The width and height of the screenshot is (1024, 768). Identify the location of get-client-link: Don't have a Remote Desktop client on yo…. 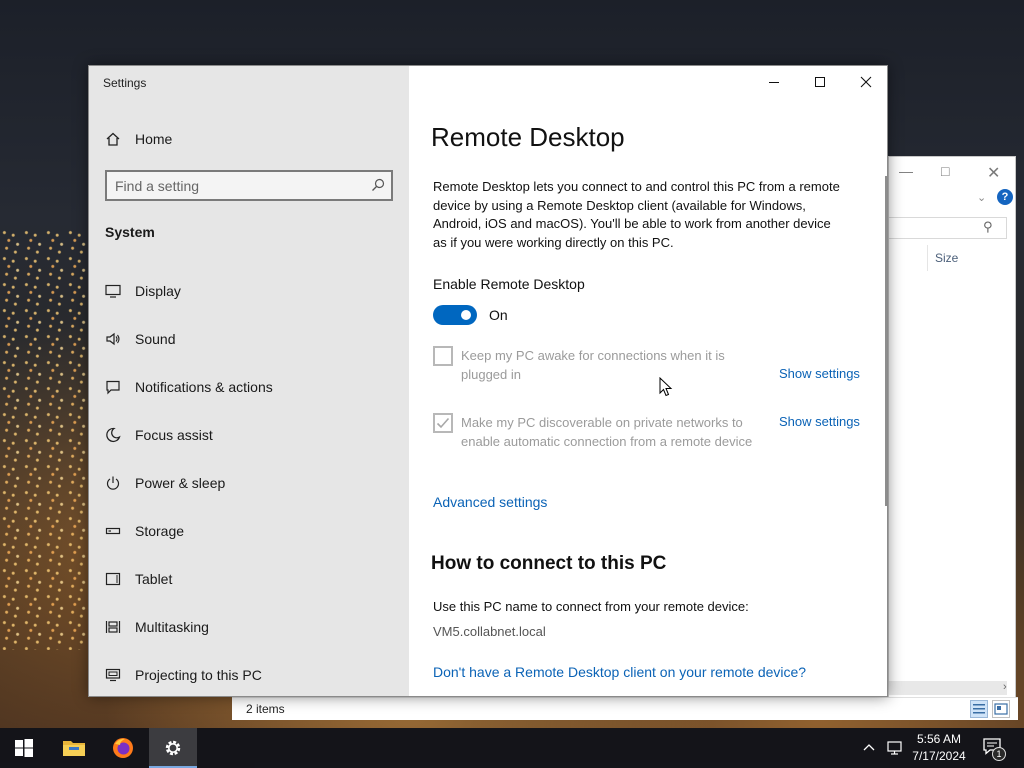
(619, 672).